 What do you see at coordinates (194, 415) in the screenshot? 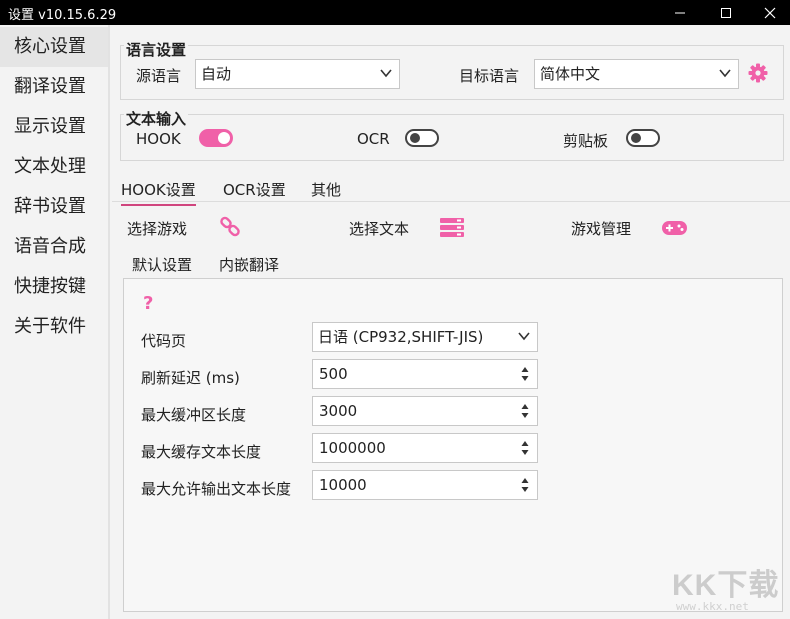
I see `max-buffer-label: 最大缓冲区长度` at bounding box center [194, 415].